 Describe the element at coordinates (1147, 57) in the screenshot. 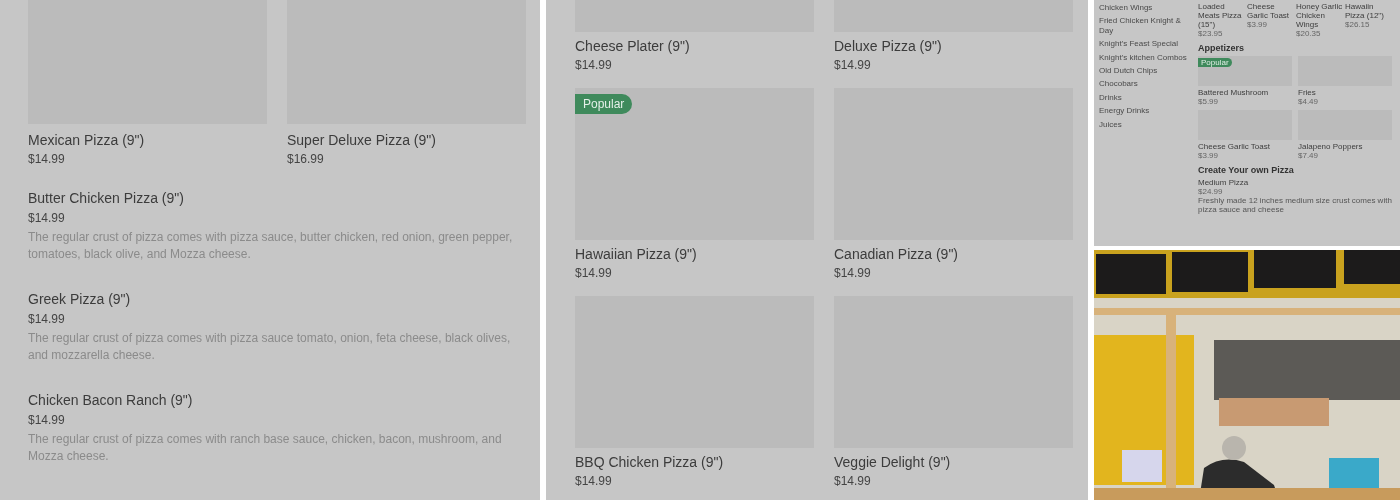

I see `category-link: Knight's kitchen Combos` at that location.